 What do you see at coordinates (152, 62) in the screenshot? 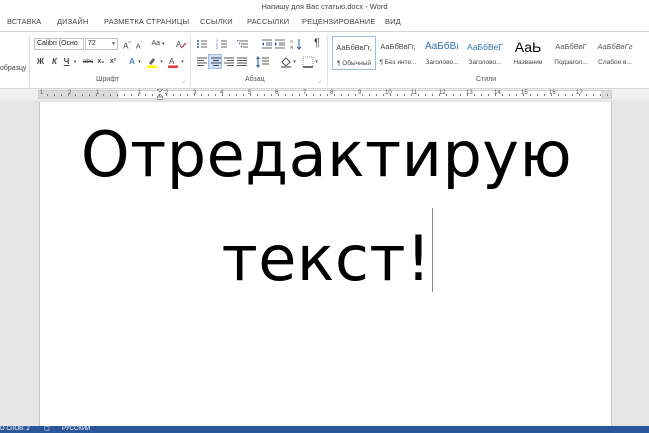
I see `highlight-color-button` at bounding box center [152, 62].